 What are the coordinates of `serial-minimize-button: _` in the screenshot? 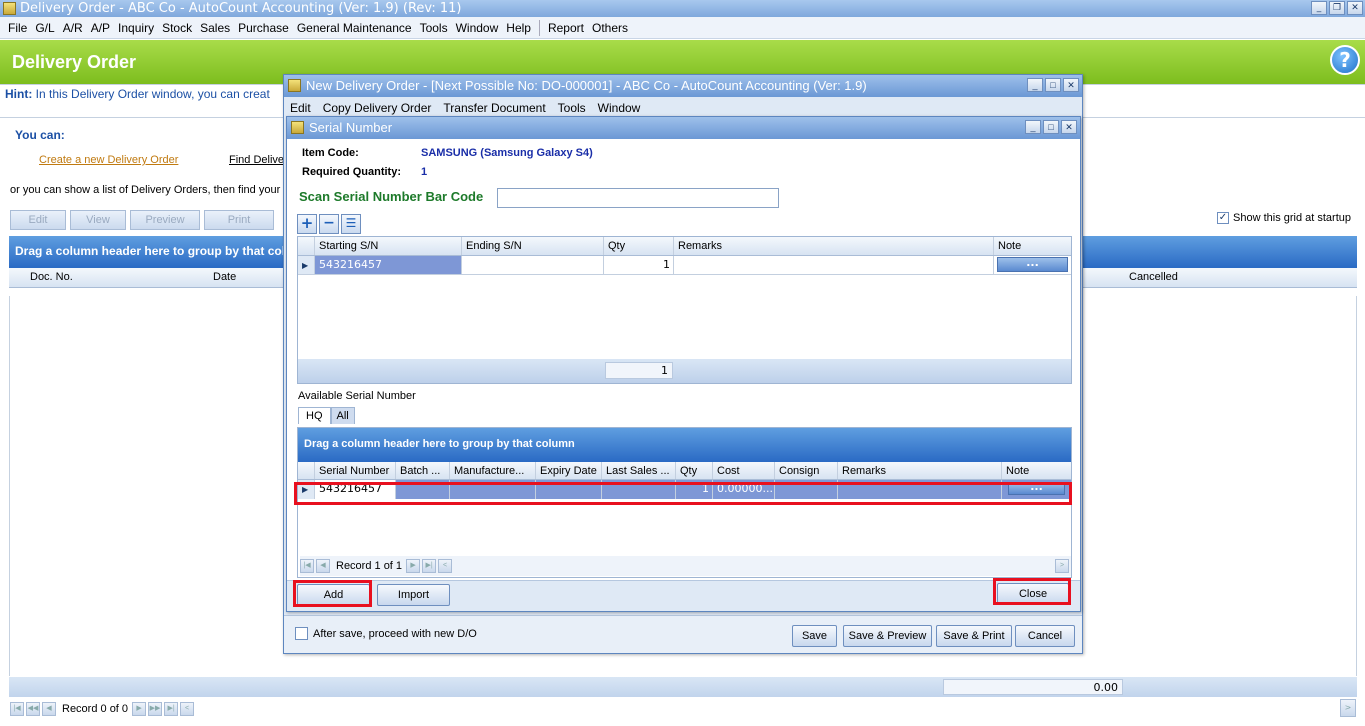 It's located at (1033, 127).